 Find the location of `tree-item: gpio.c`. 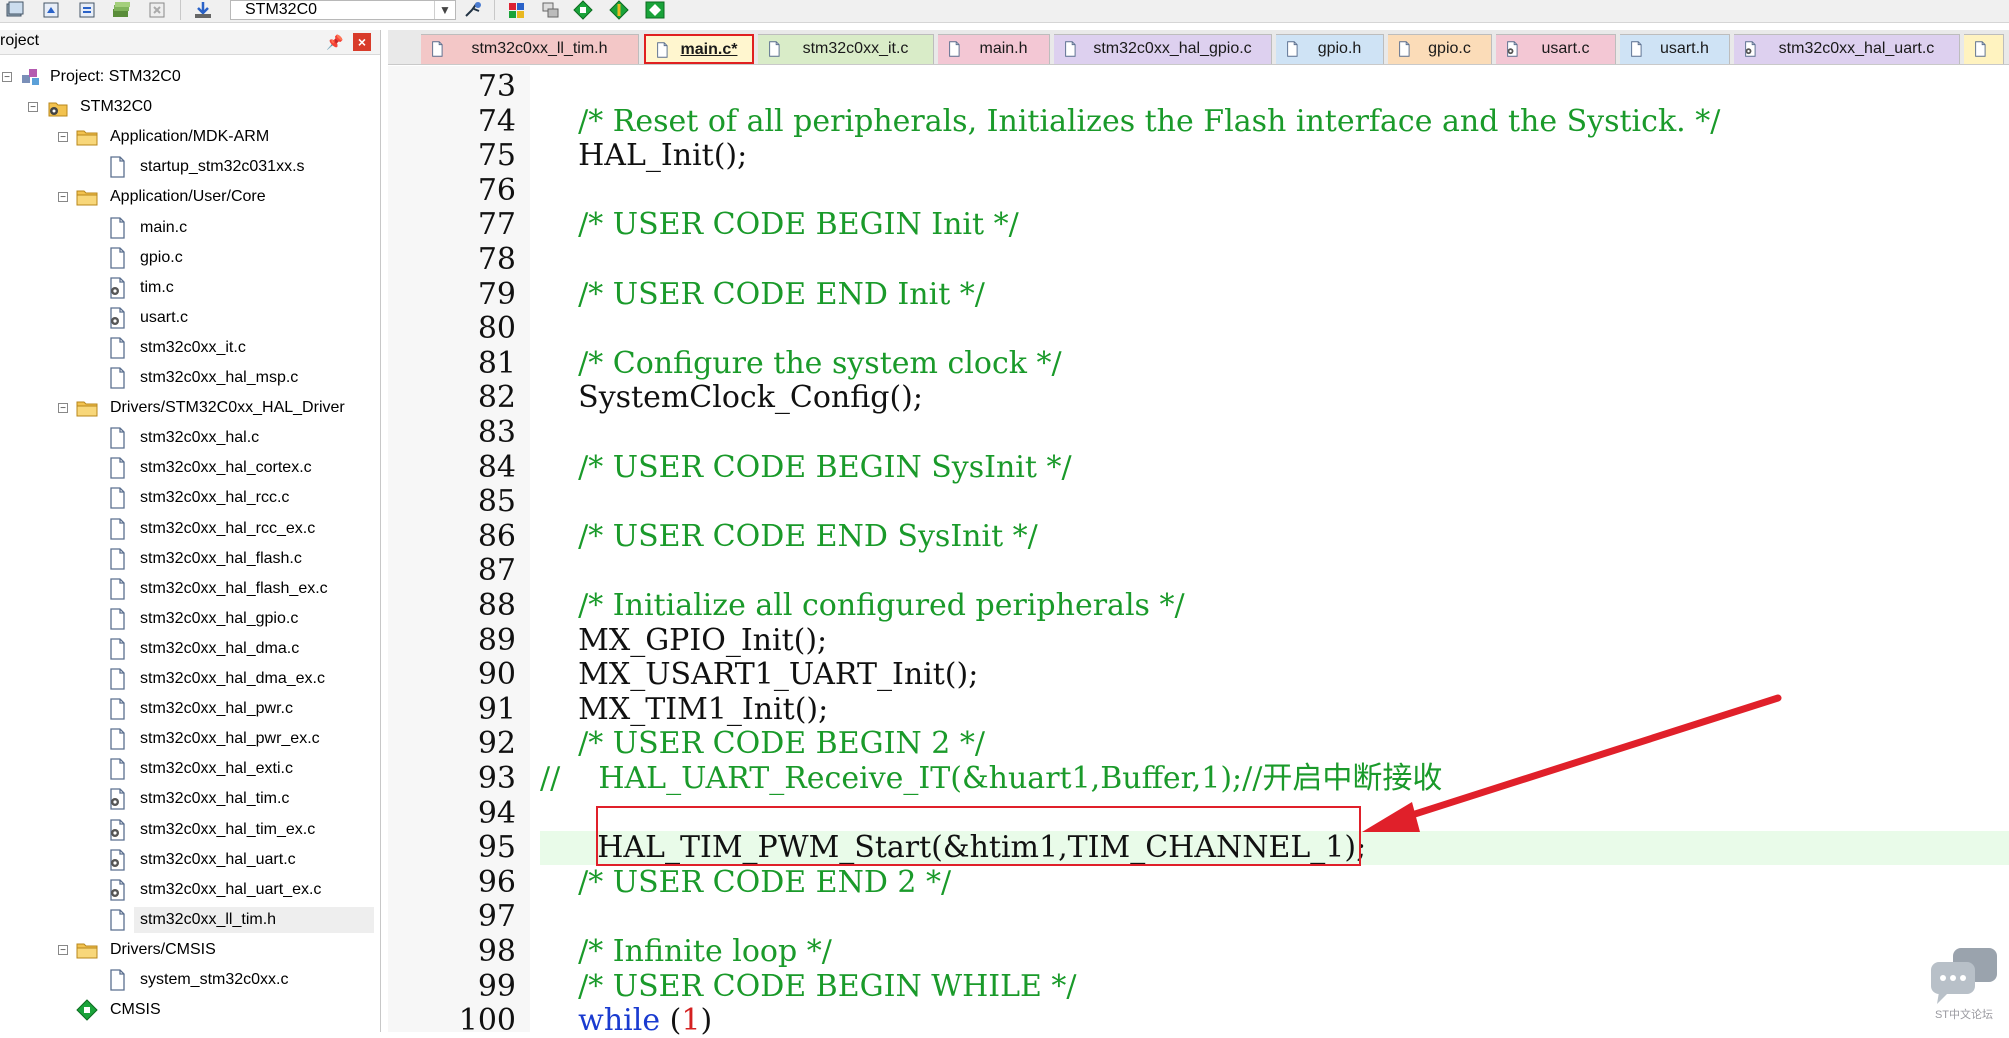

tree-item: gpio.c is located at coordinates (242, 258).